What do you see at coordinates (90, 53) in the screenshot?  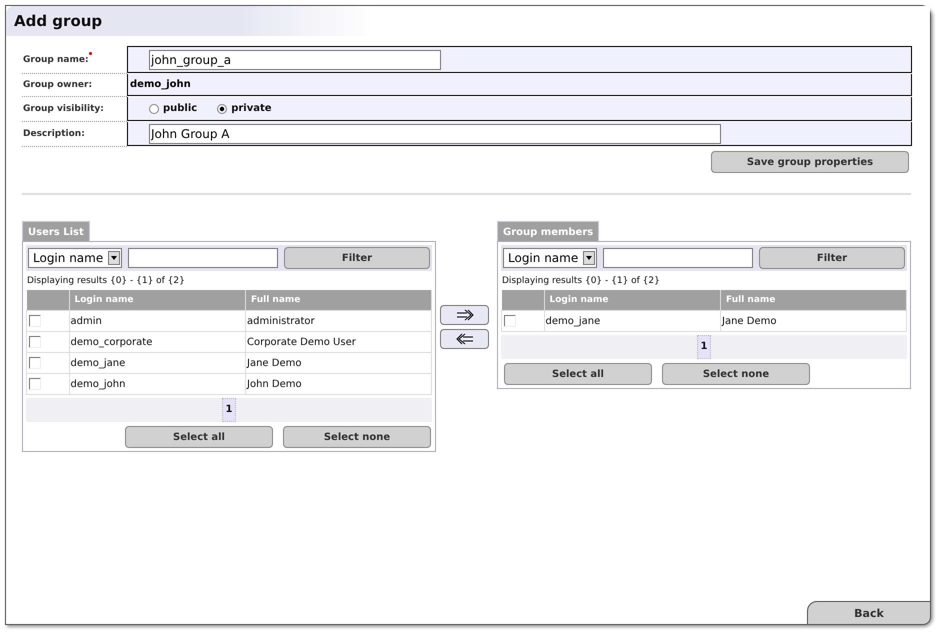 I see `required-marker-icon` at bounding box center [90, 53].